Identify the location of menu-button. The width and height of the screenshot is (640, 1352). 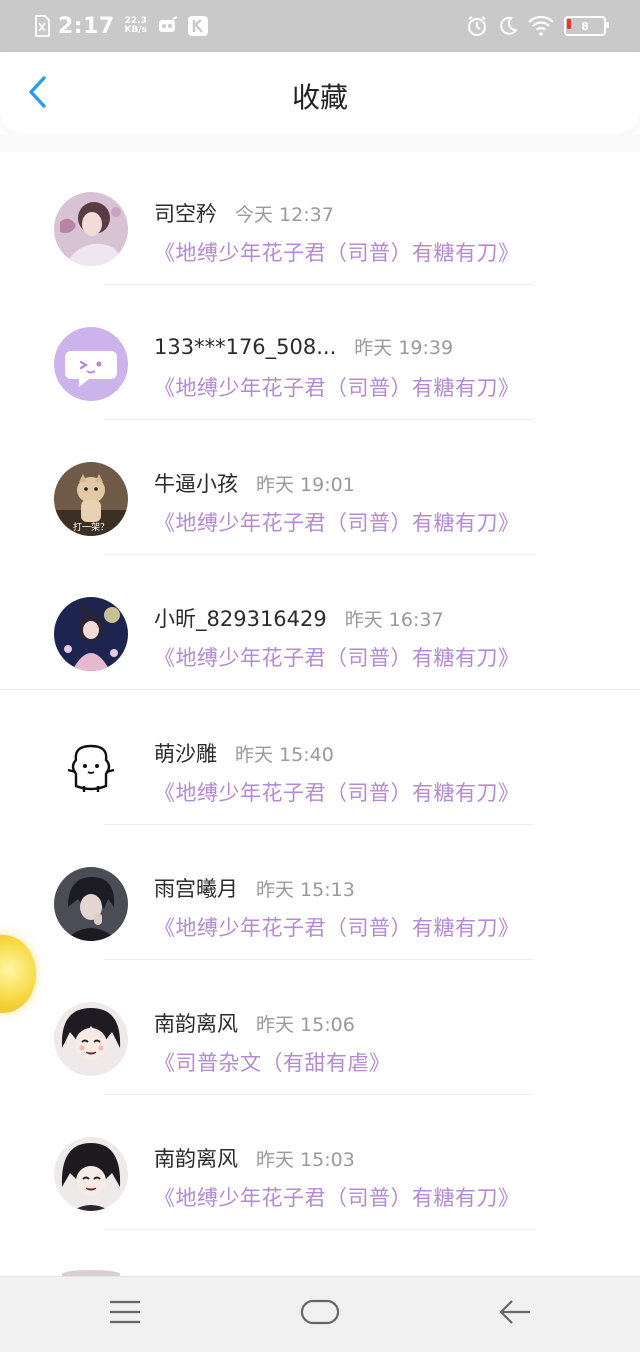
(125, 1314).